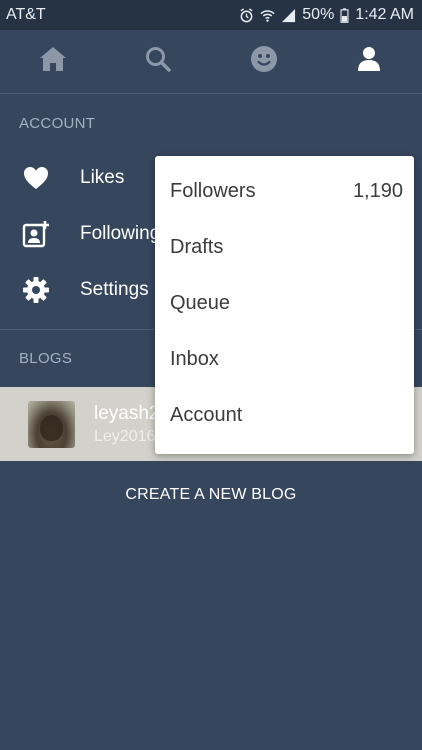 The image size is (422, 750). Describe the element at coordinates (46, 358) in the screenshot. I see `blogs-section-title: BLOGS` at that location.